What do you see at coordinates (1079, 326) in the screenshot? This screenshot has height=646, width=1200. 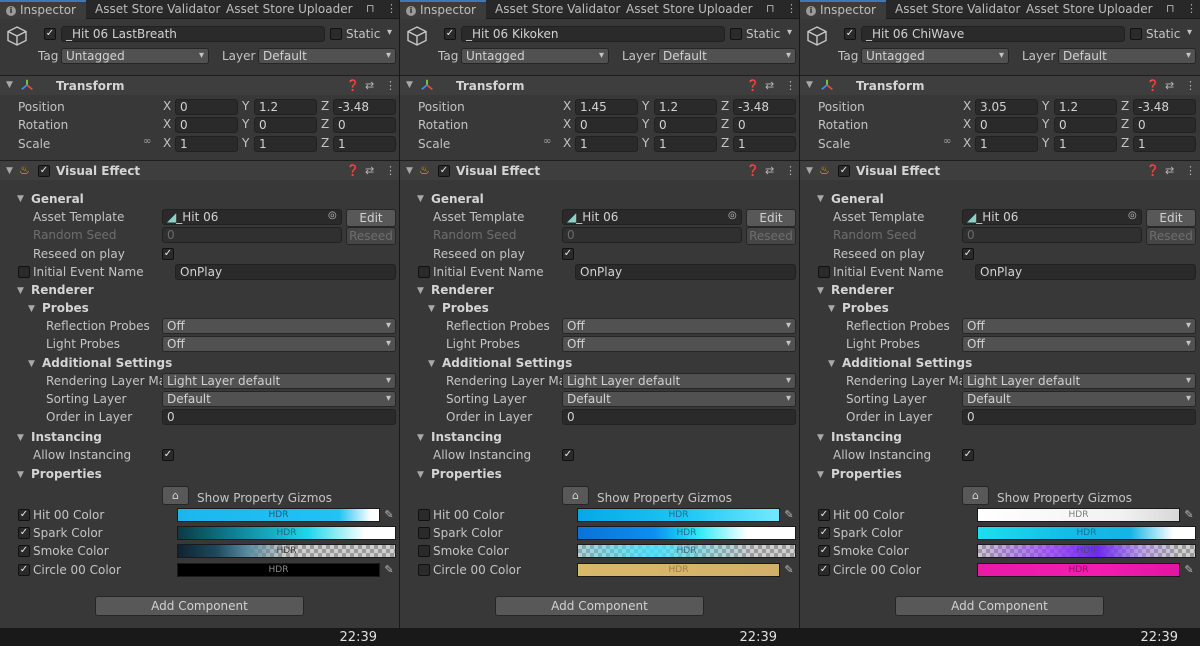 I see `reflection-probes-dropdown: Off` at bounding box center [1079, 326].